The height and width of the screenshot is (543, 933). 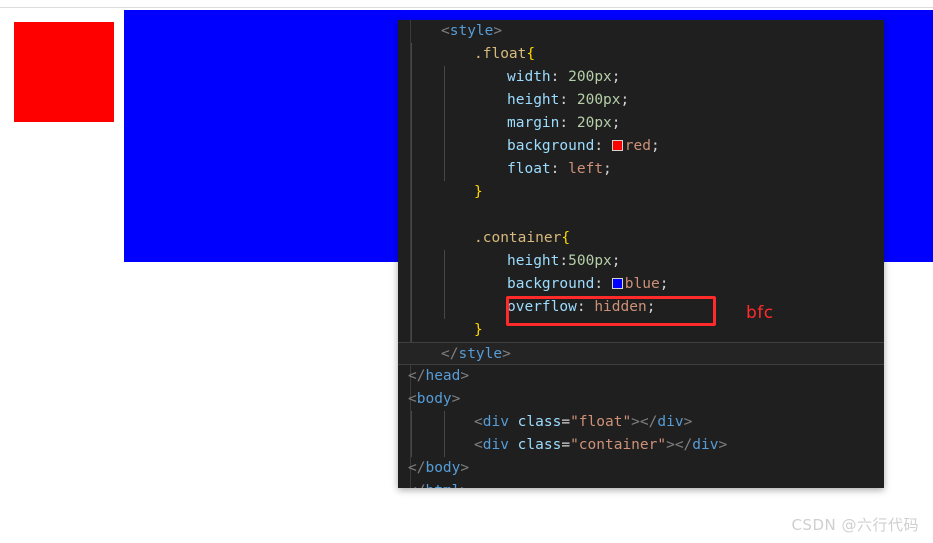 I want to click on code-token: .float, so click(x=500, y=54).